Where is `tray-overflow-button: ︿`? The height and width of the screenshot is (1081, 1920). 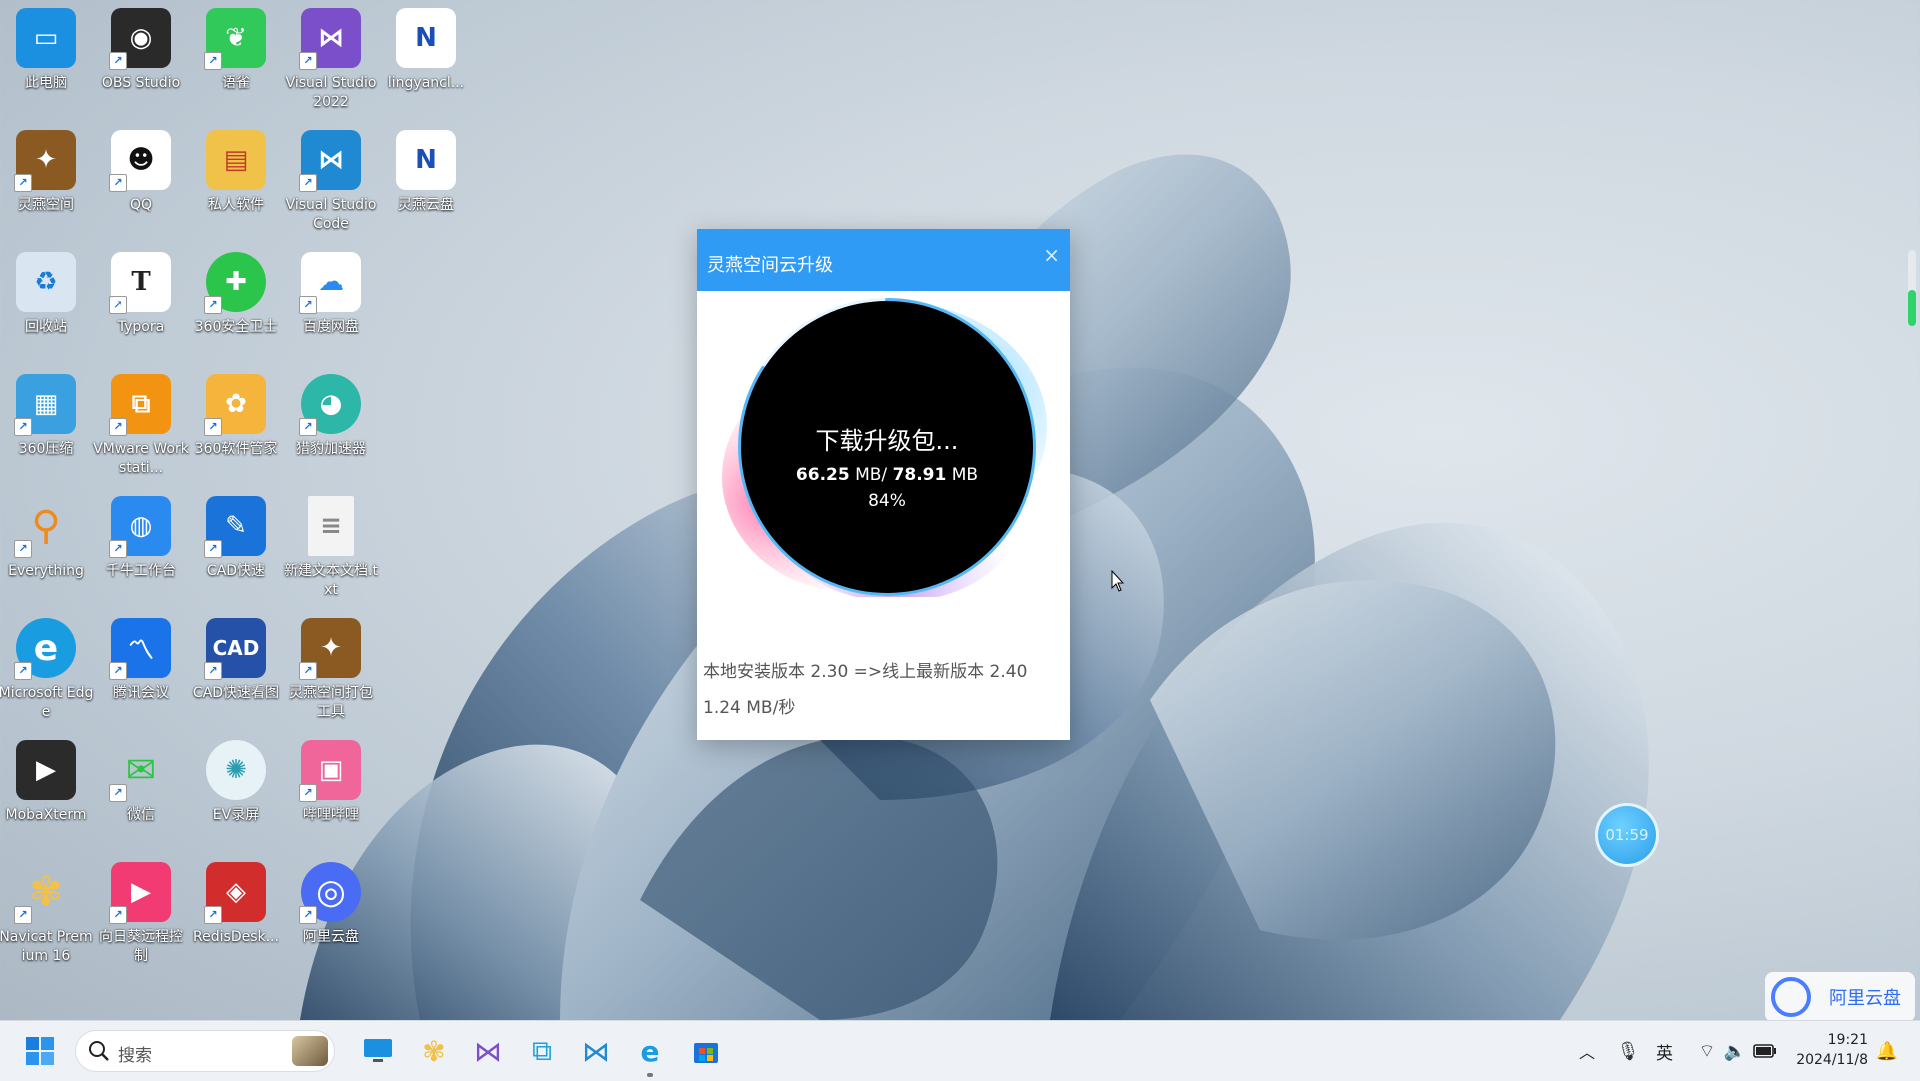 tray-overflow-button: ︿ is located at coordinates (1587, 1051).